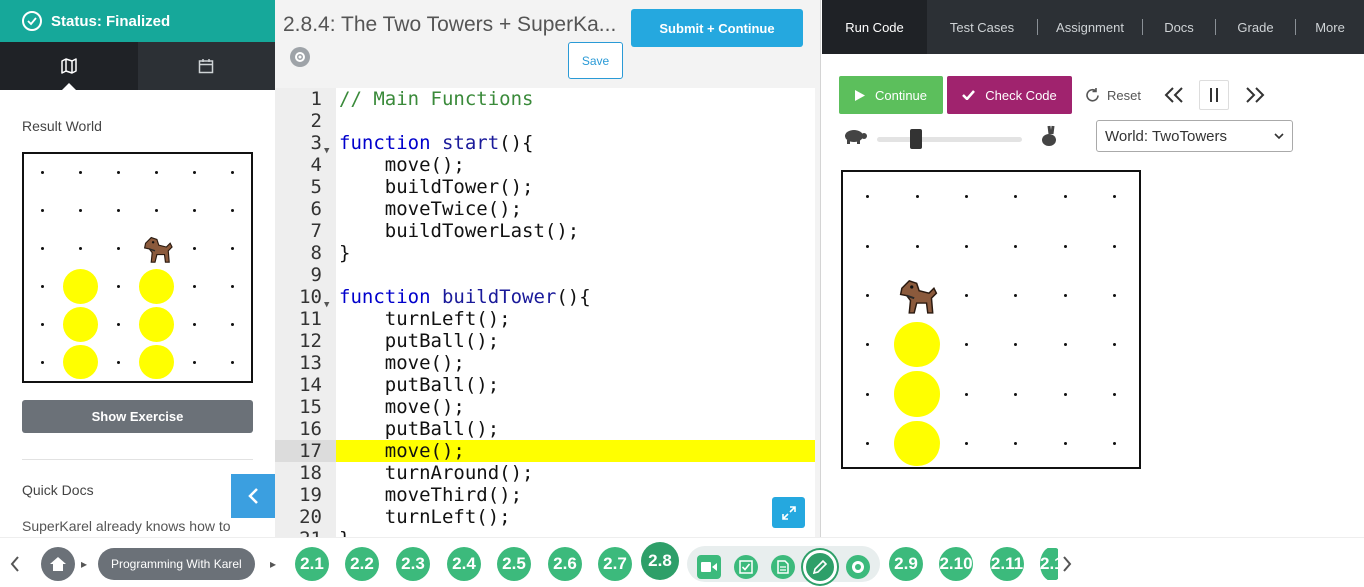 This screenshot has width=1364, height=587. Describe the element at coordinates (982, 27) in the screenshot. I see `tab-test-cases: Test Cases` at that location.